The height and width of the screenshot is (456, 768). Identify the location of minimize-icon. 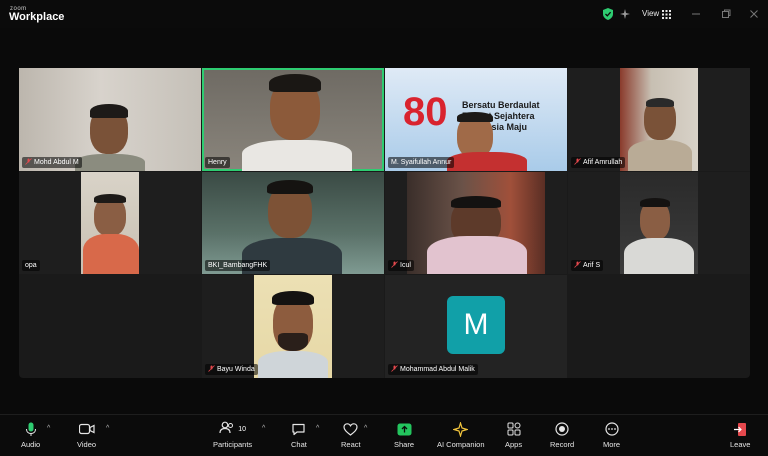
(696, 14).